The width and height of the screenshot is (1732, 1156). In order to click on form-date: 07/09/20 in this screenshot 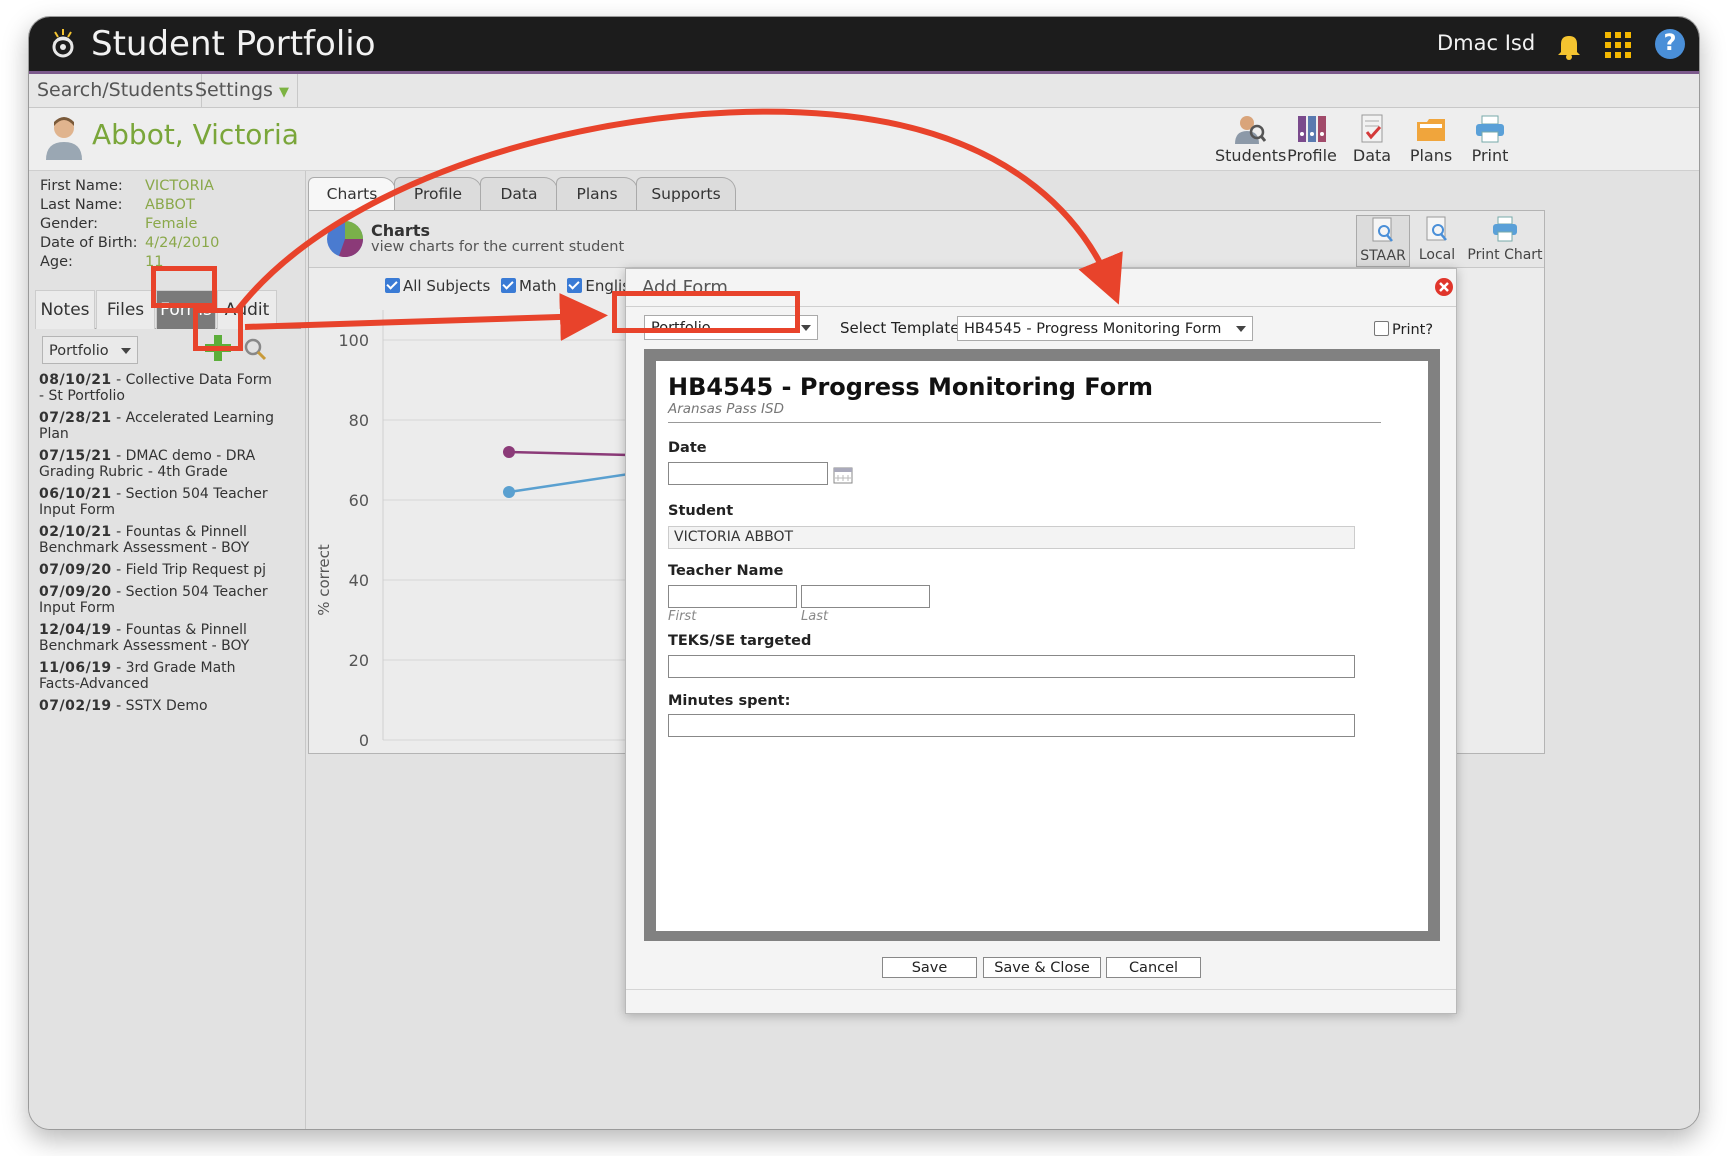, I will do `click(75, 592)`.